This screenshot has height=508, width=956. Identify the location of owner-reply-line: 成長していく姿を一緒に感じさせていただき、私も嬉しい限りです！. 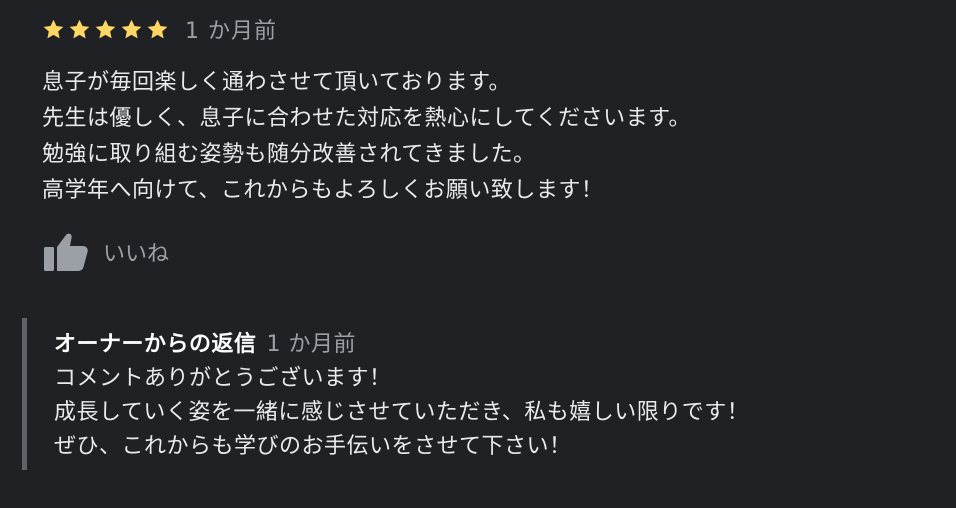
(402, 412).